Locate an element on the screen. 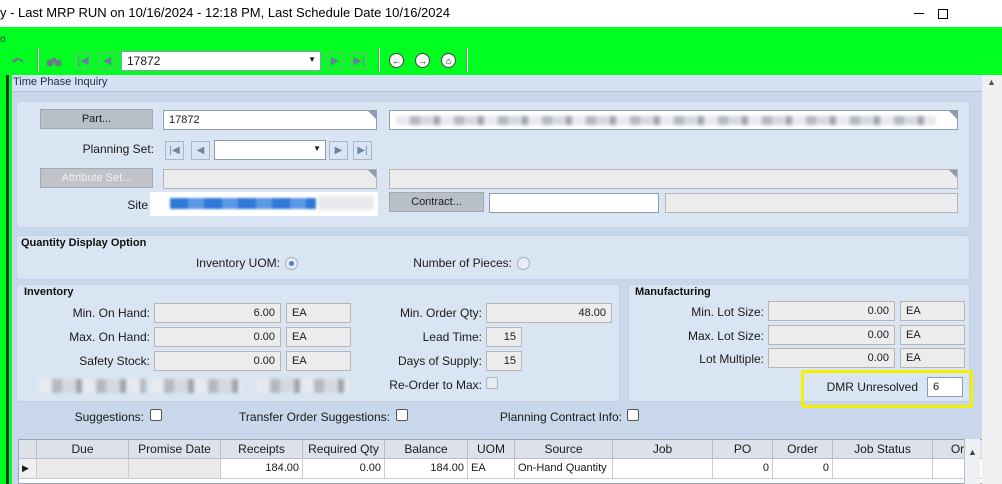  column-header-required-qty: Required Qty is located at coordinates (344, 449).